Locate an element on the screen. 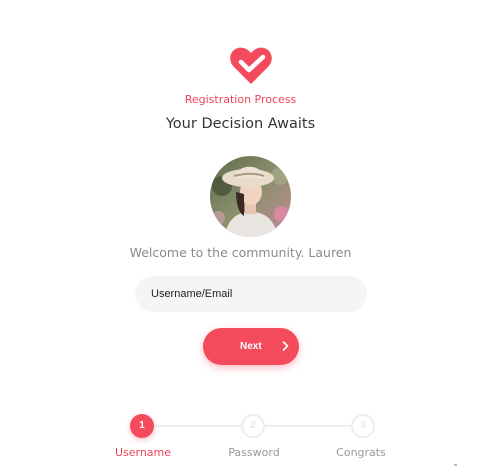 This screenshot has height=473, width=481. chevron-right-icon is located at coordinates (285, 346).